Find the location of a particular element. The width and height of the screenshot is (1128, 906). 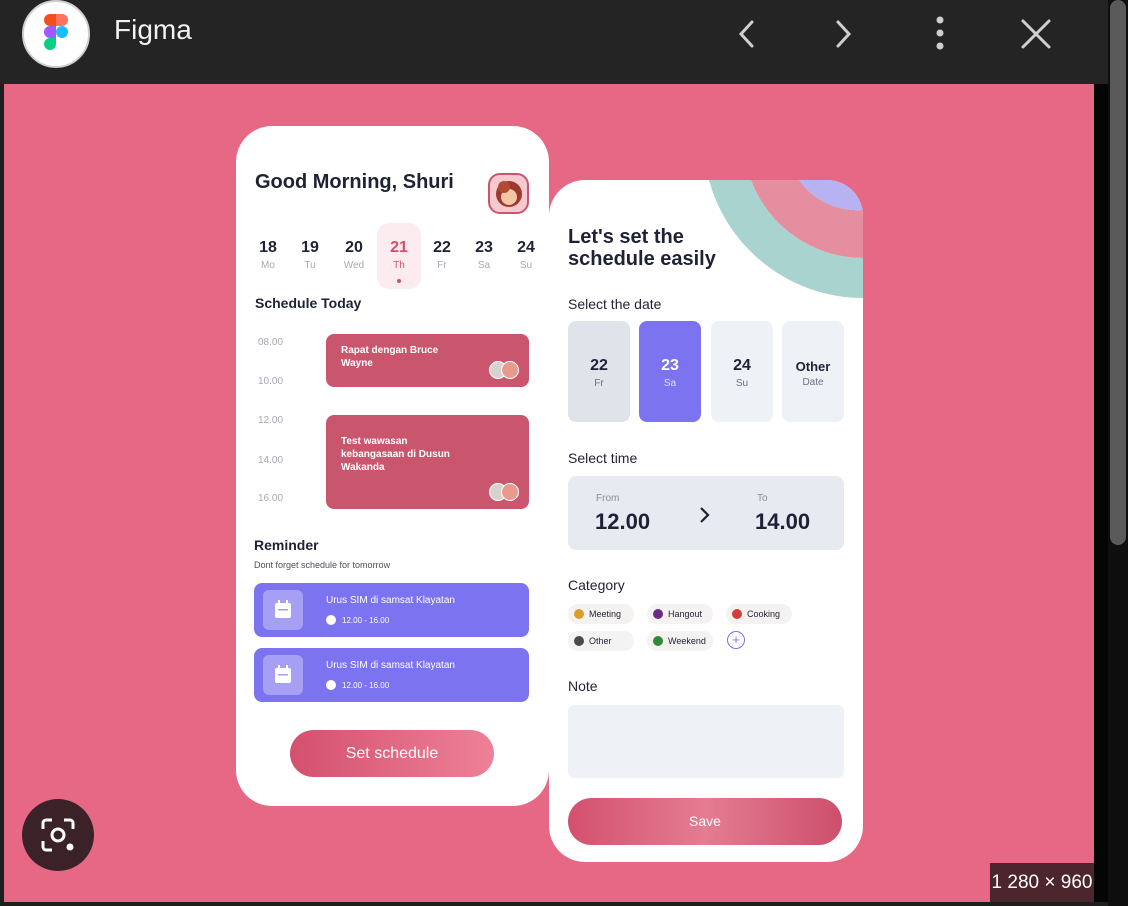

day-item-active: 21 Th is located at coordinates (399, 256).